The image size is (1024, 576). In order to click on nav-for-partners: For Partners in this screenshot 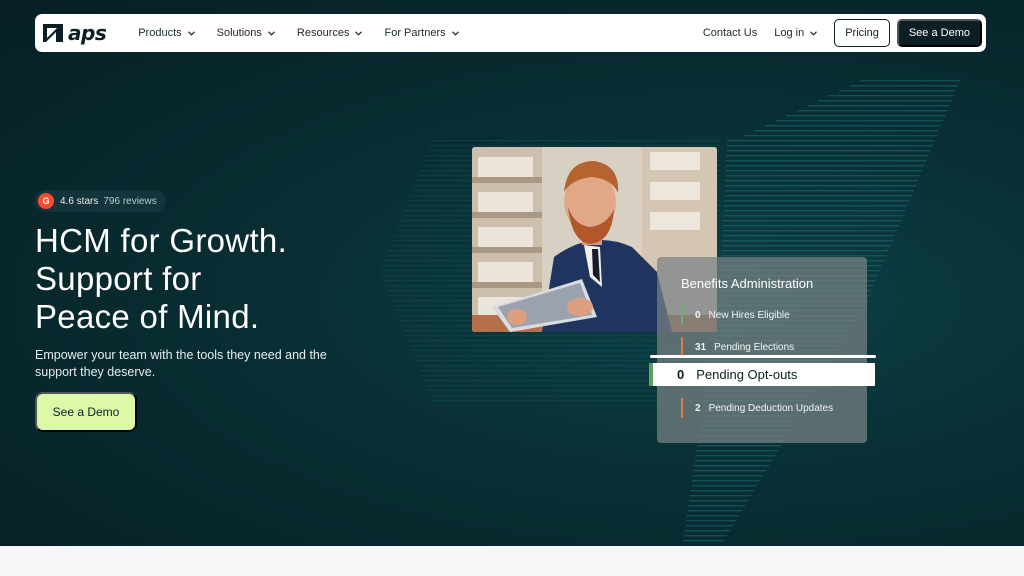, I will do `click(421, 33)`.